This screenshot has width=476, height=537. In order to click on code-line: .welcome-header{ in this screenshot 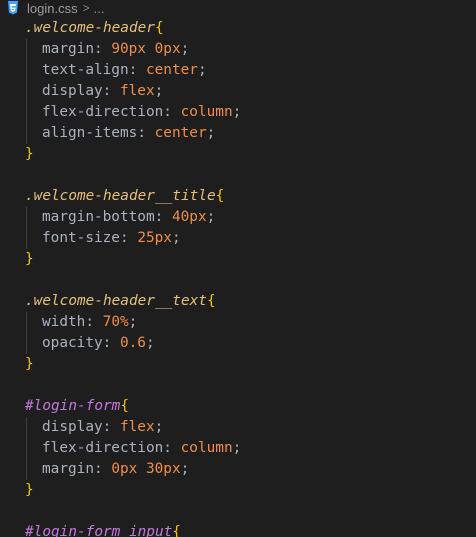, I will do `click(94, 28)`.